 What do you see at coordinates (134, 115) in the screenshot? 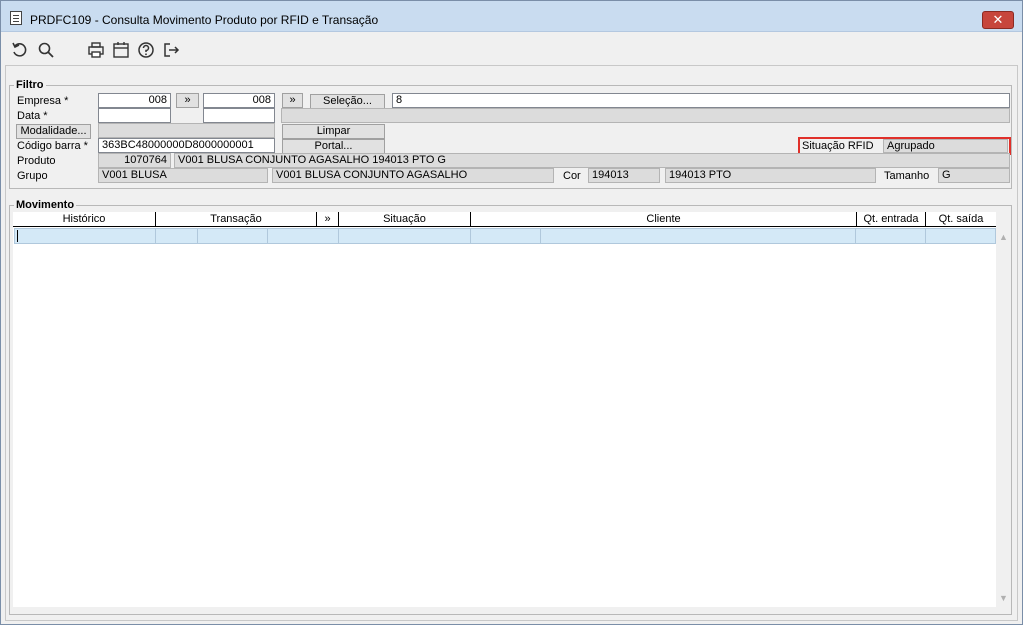
I see `data-from-input` at bounding box center [134, 115].